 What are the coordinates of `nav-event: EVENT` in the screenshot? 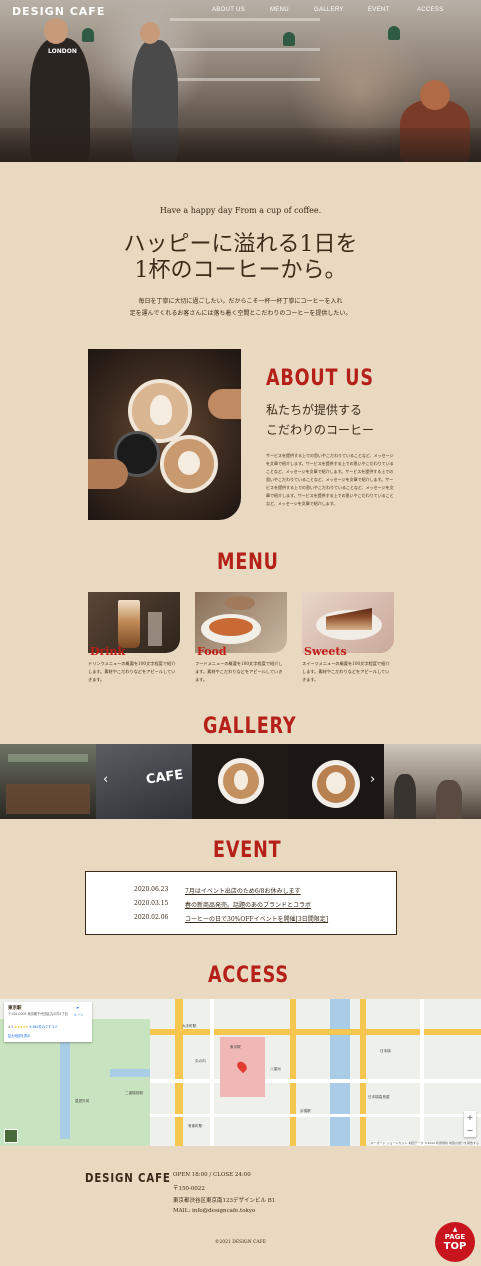 It's located at (379, 10).